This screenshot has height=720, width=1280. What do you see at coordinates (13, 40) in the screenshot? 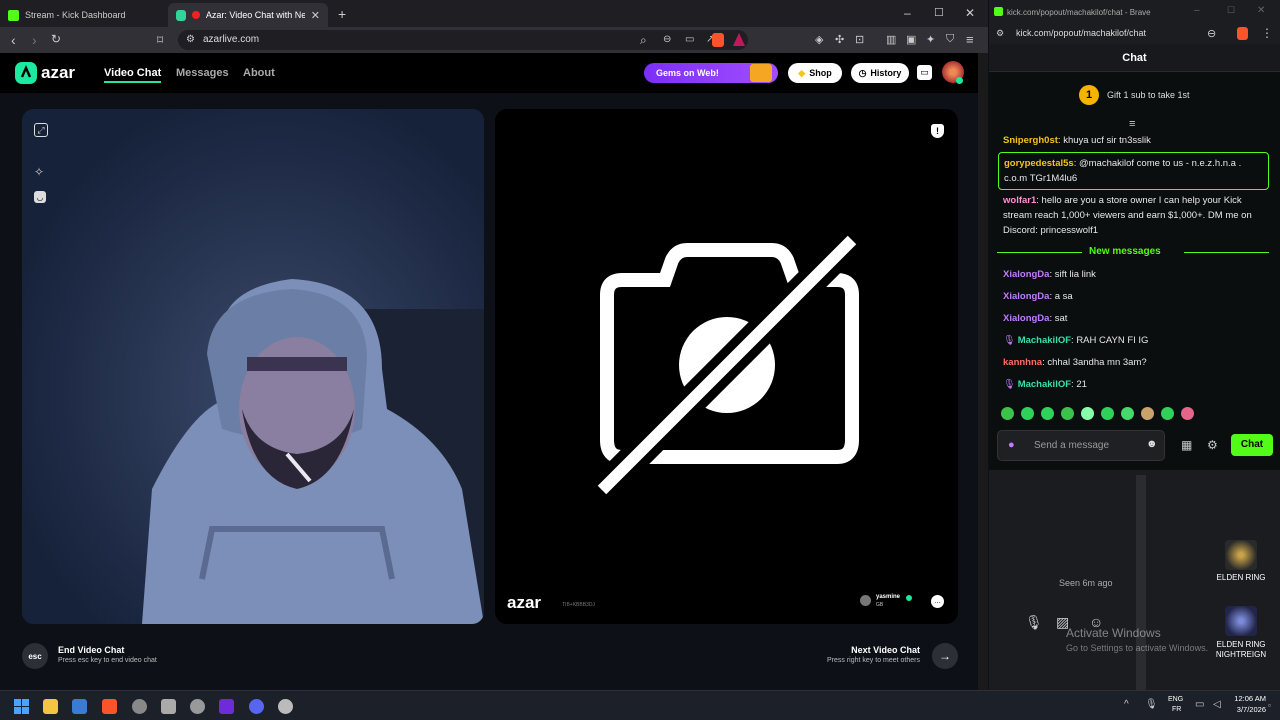
I see `back-icon: ‹` at bounding box center [13, 40].